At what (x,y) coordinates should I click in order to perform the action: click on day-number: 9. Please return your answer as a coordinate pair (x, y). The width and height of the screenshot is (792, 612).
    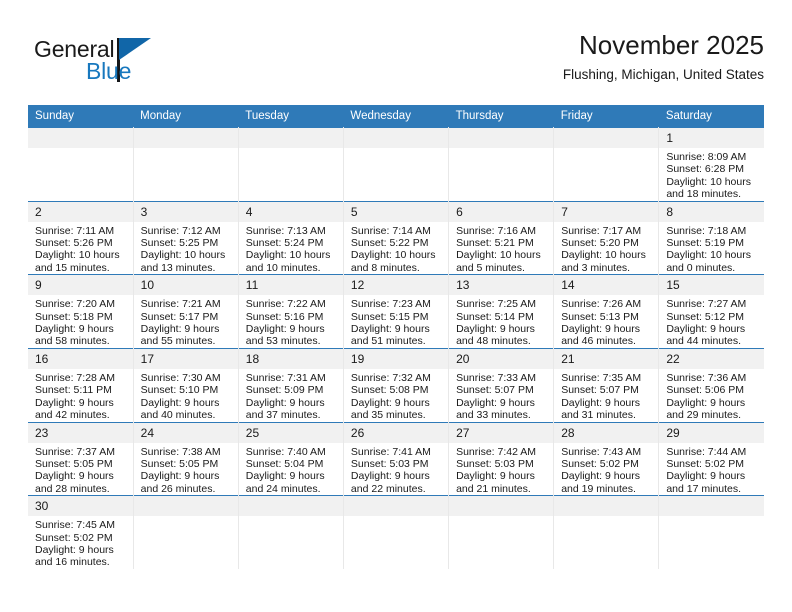
    Looking at the image, I should click on (80, 285).